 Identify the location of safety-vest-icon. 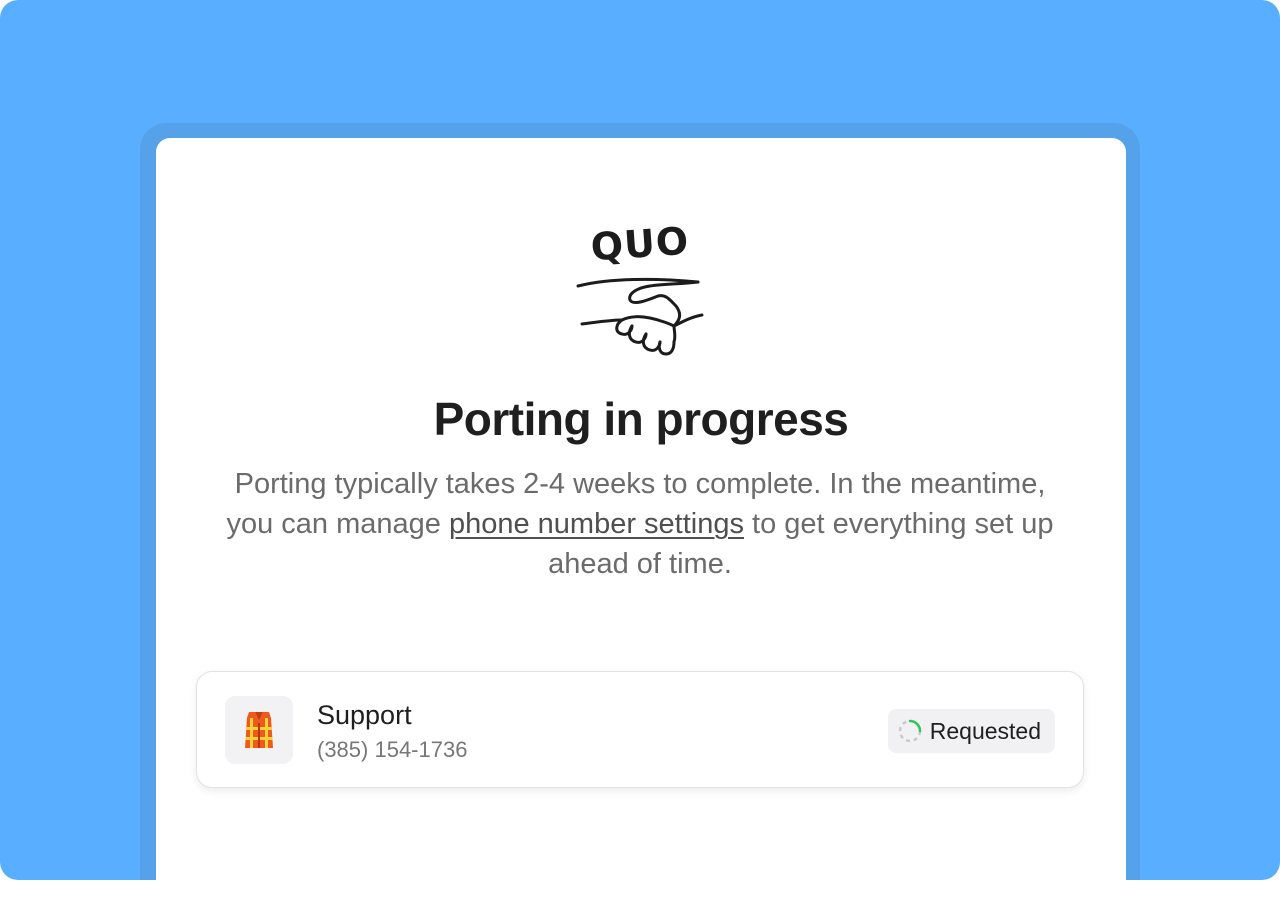
(259, 730).